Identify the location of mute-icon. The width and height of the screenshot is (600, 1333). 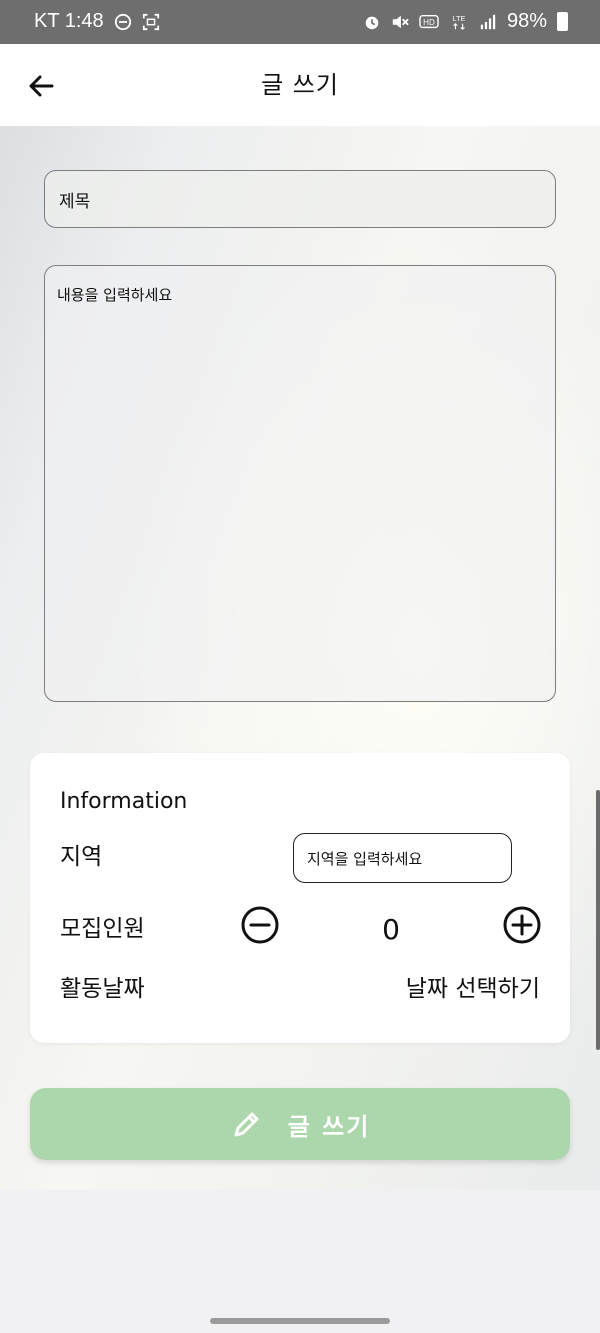
(400, 21).